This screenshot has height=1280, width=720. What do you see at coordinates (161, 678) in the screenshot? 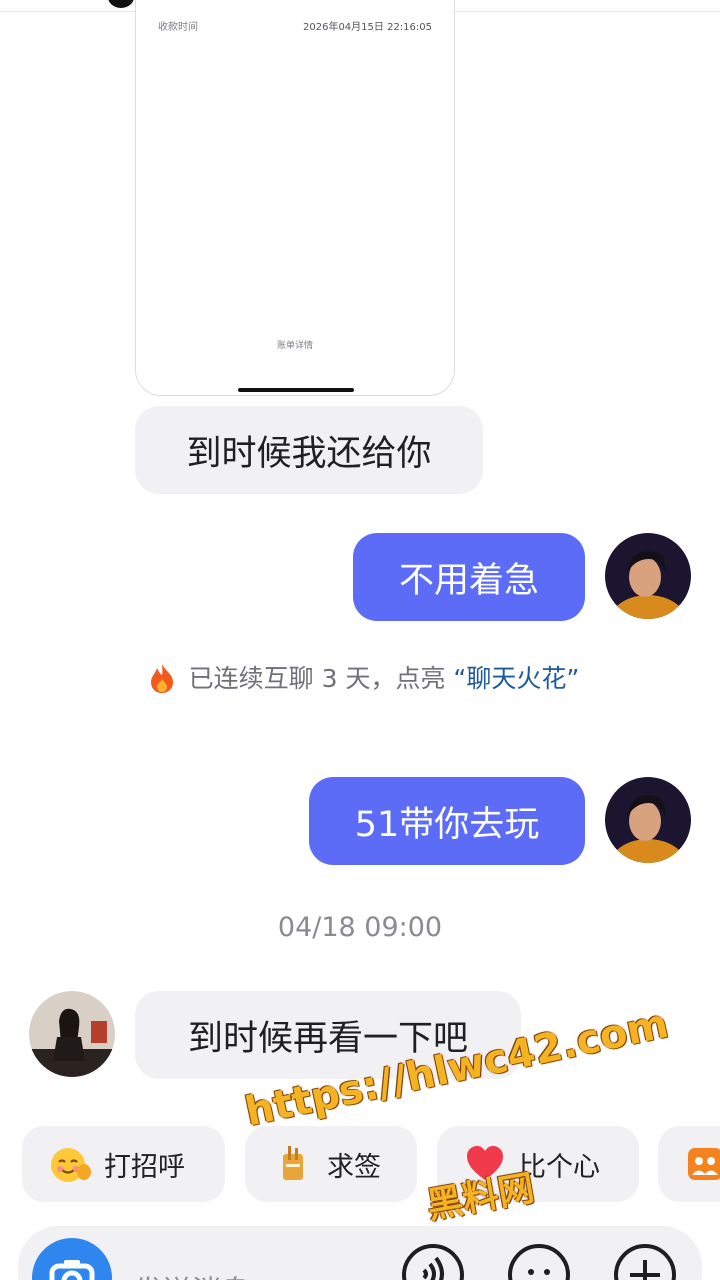
I see `flame-icon` at bounding box center [161, 678].